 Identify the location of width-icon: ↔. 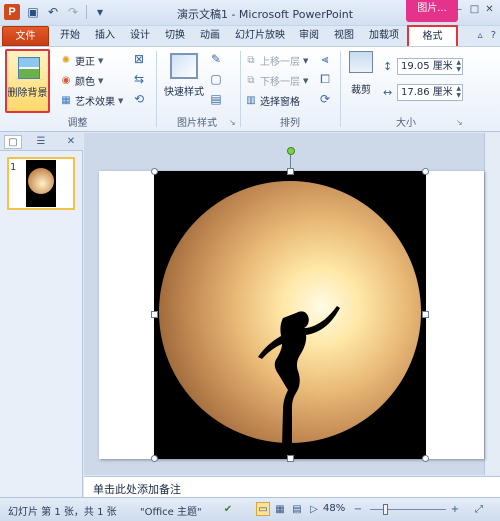
(388, 92).